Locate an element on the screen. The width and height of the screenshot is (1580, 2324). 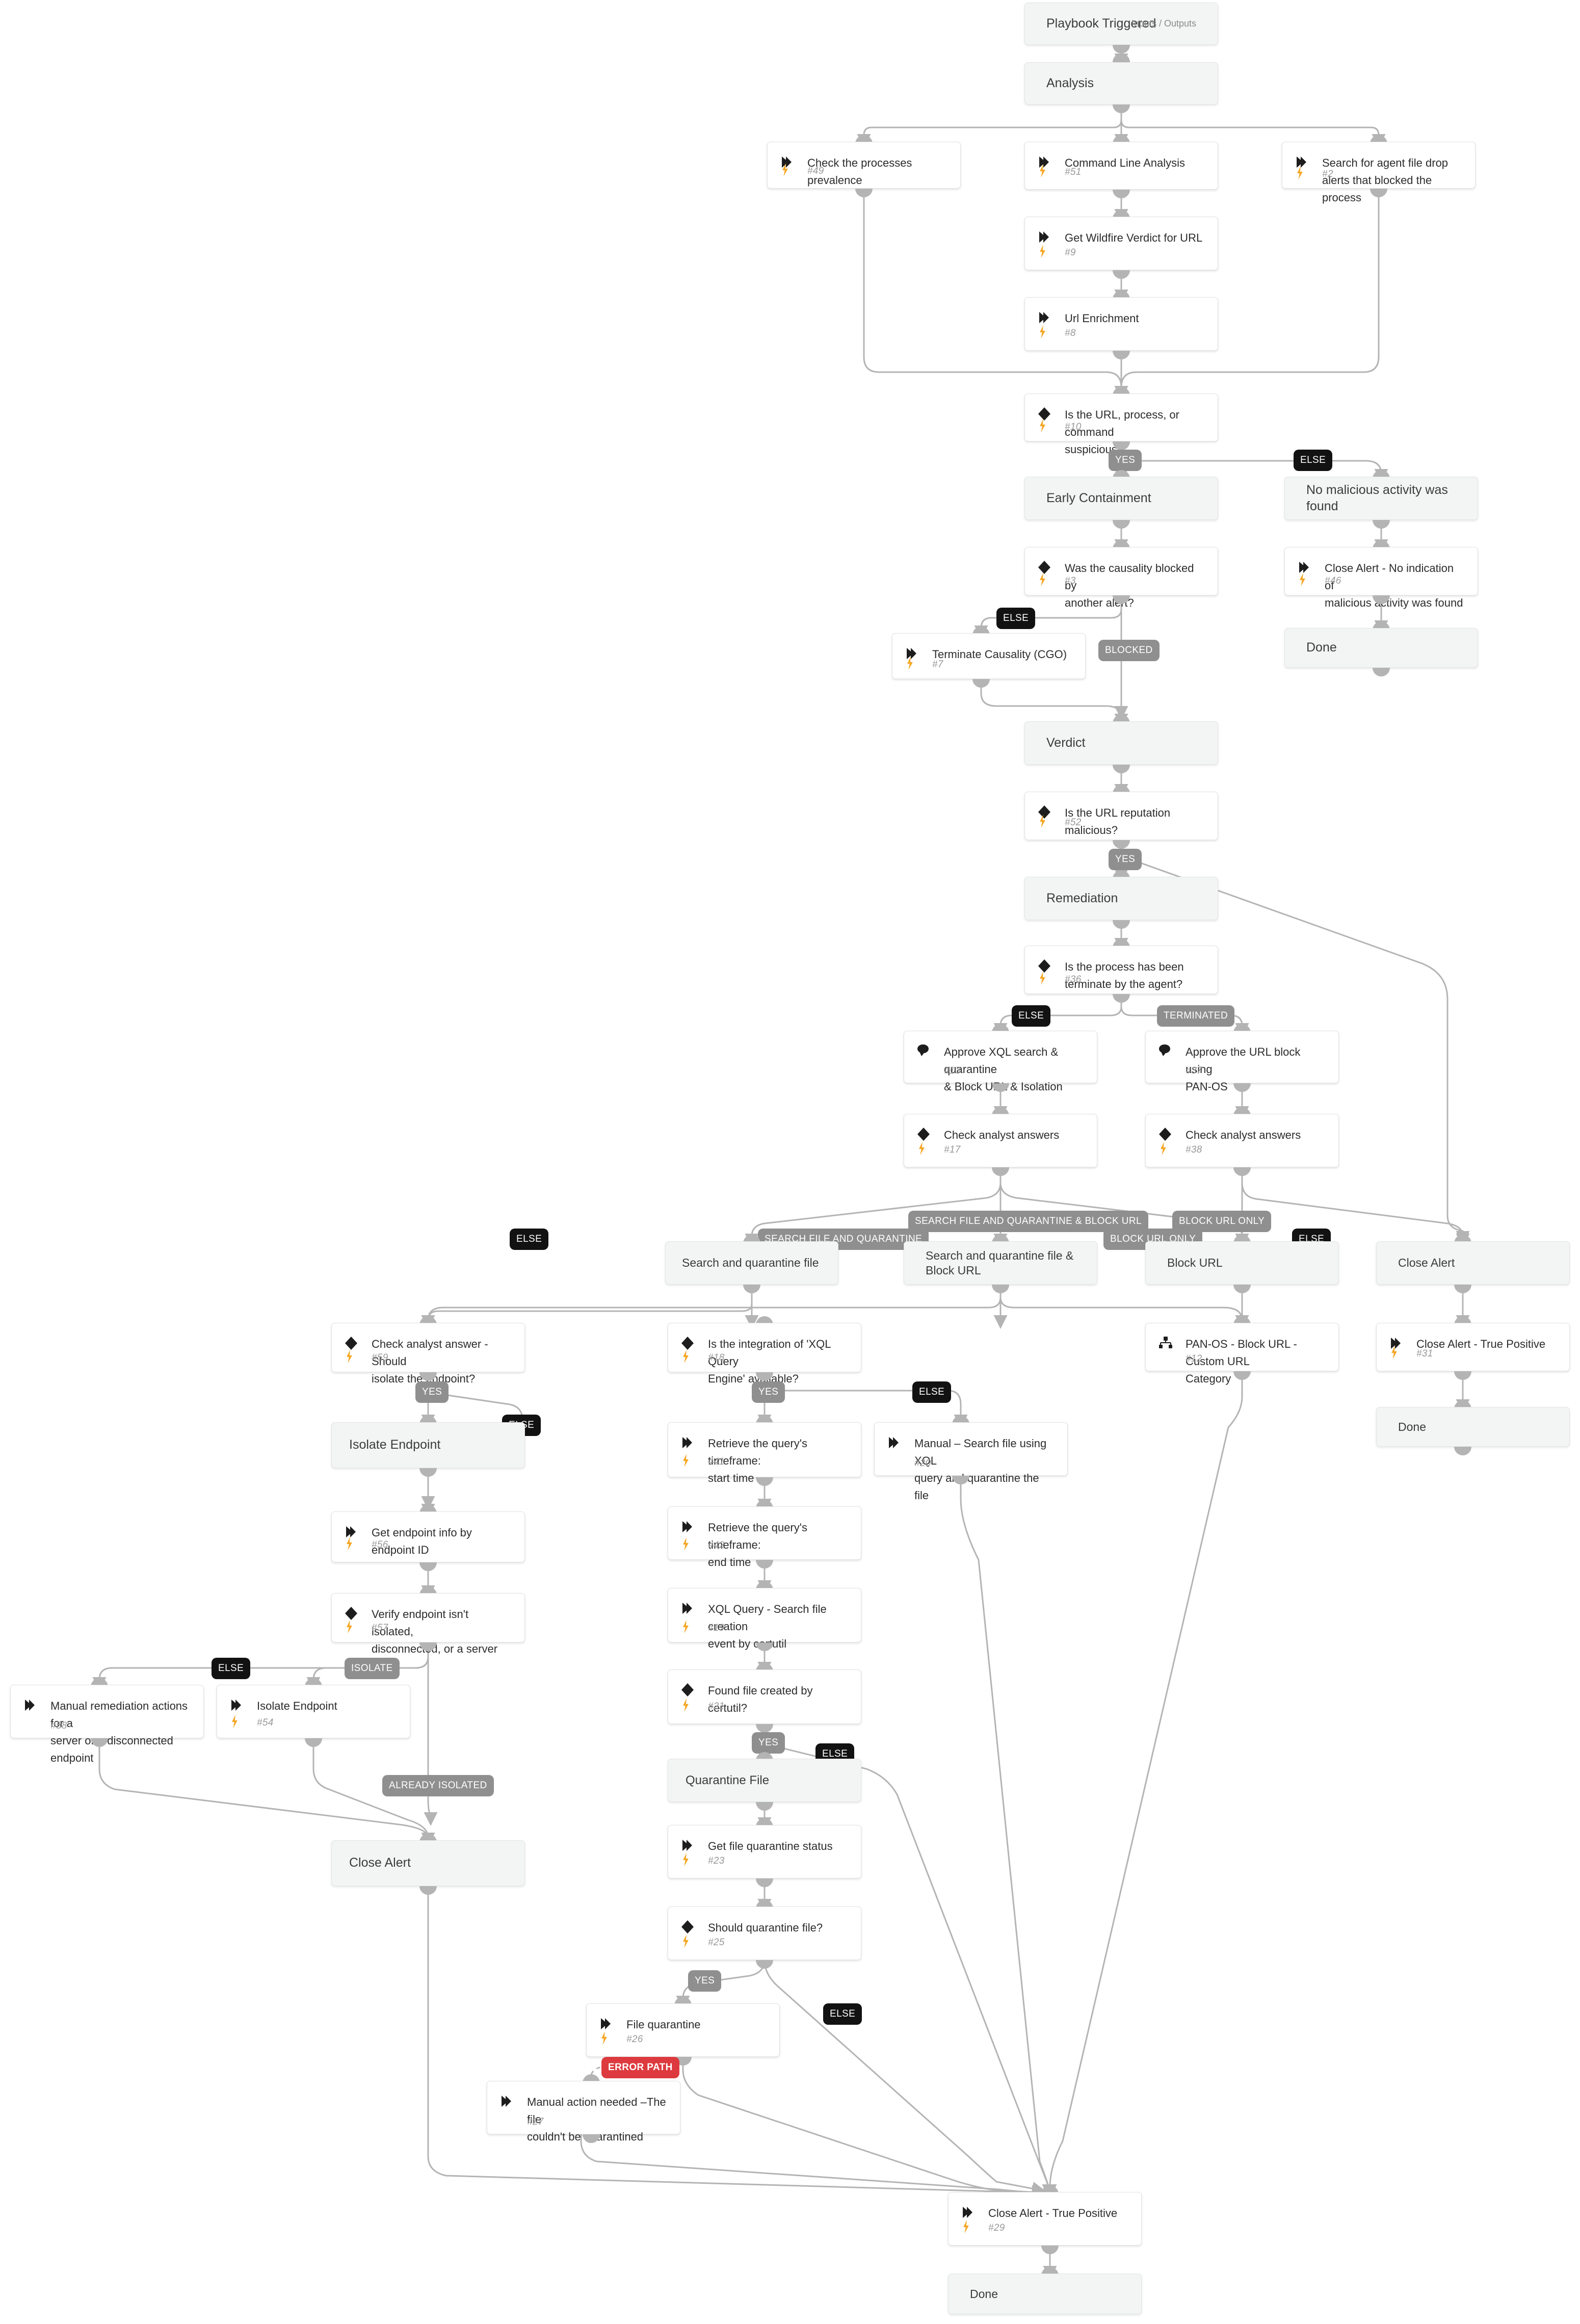
node-id: #42 is located at coordinates (716, 1545).